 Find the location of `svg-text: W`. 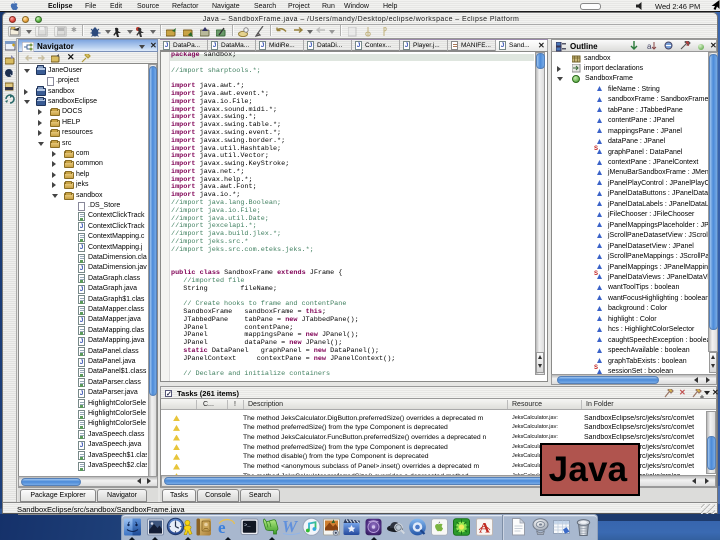

svg-text: W is located at coordinates (290, 526).